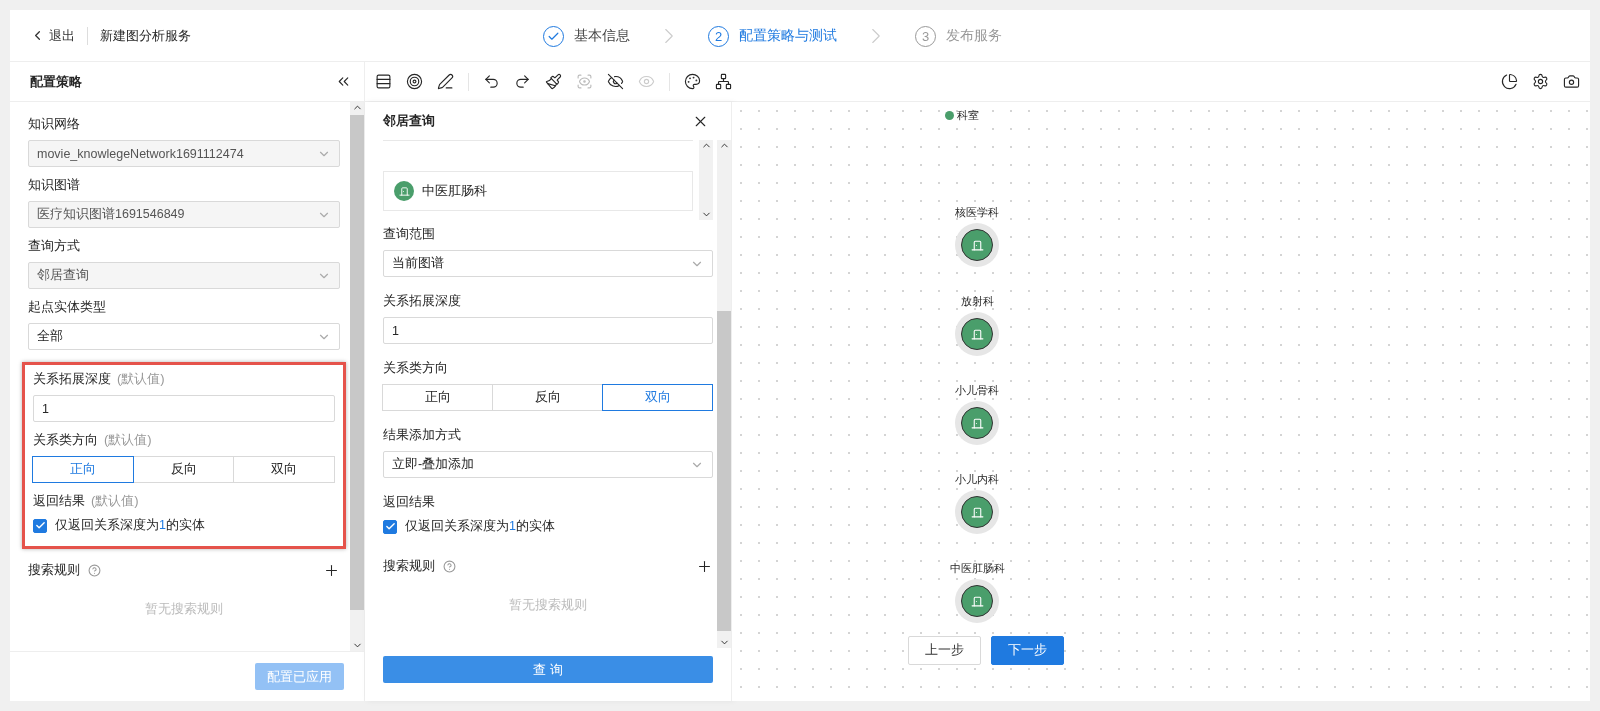 This screenshot has width=1600, height=711. I want to click on hierarchy-icon, so click(723, 81).